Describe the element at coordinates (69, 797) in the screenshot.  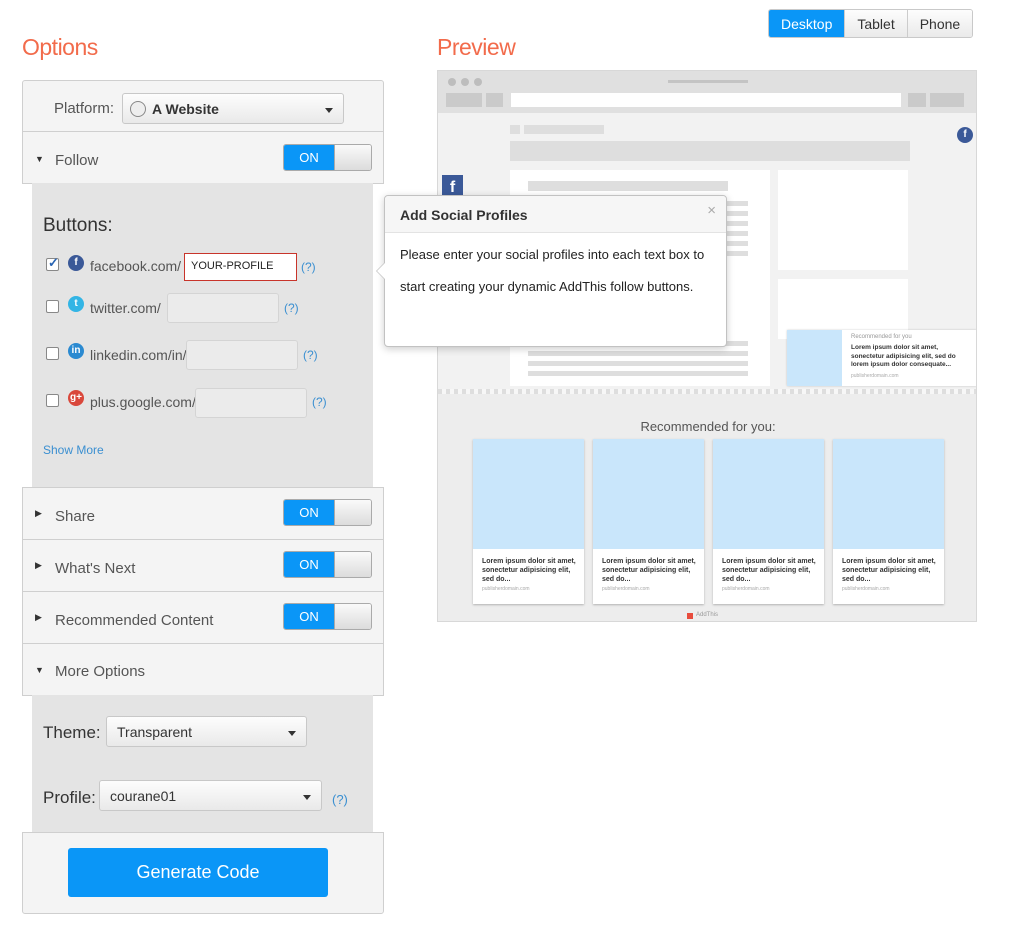
I see `profile-label: Profile:` at that location.